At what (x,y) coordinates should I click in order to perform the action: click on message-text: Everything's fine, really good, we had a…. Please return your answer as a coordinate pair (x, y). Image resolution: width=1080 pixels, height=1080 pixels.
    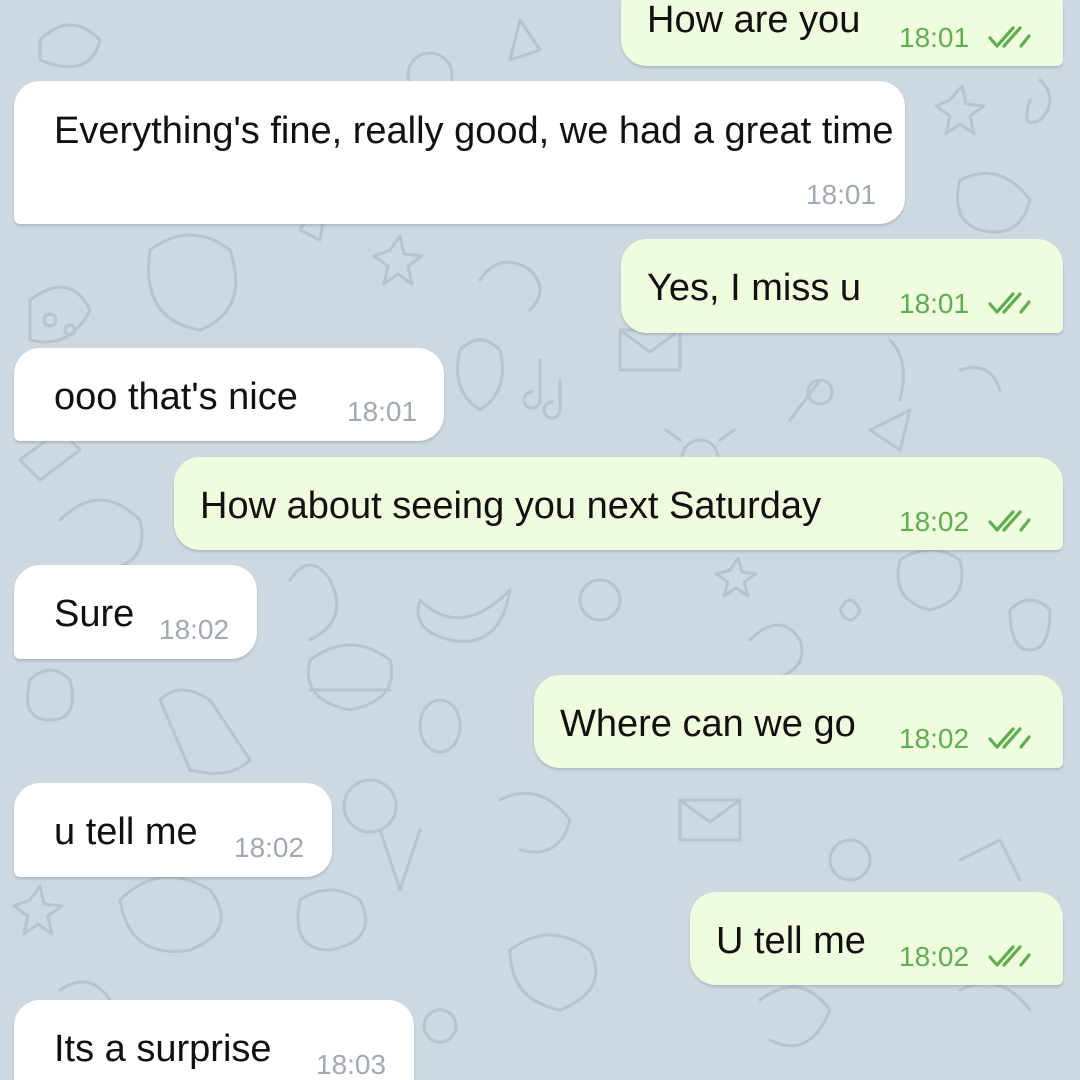
    Looking at the image, I should click on (474, 131).